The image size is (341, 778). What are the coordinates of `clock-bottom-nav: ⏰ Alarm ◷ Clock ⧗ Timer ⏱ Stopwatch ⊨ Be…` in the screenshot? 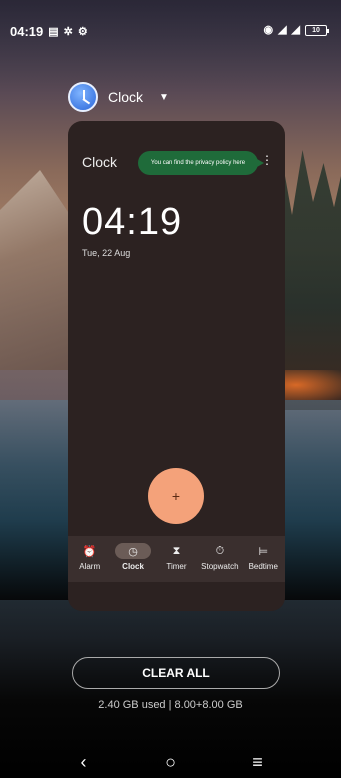 It's located at (176, 559).